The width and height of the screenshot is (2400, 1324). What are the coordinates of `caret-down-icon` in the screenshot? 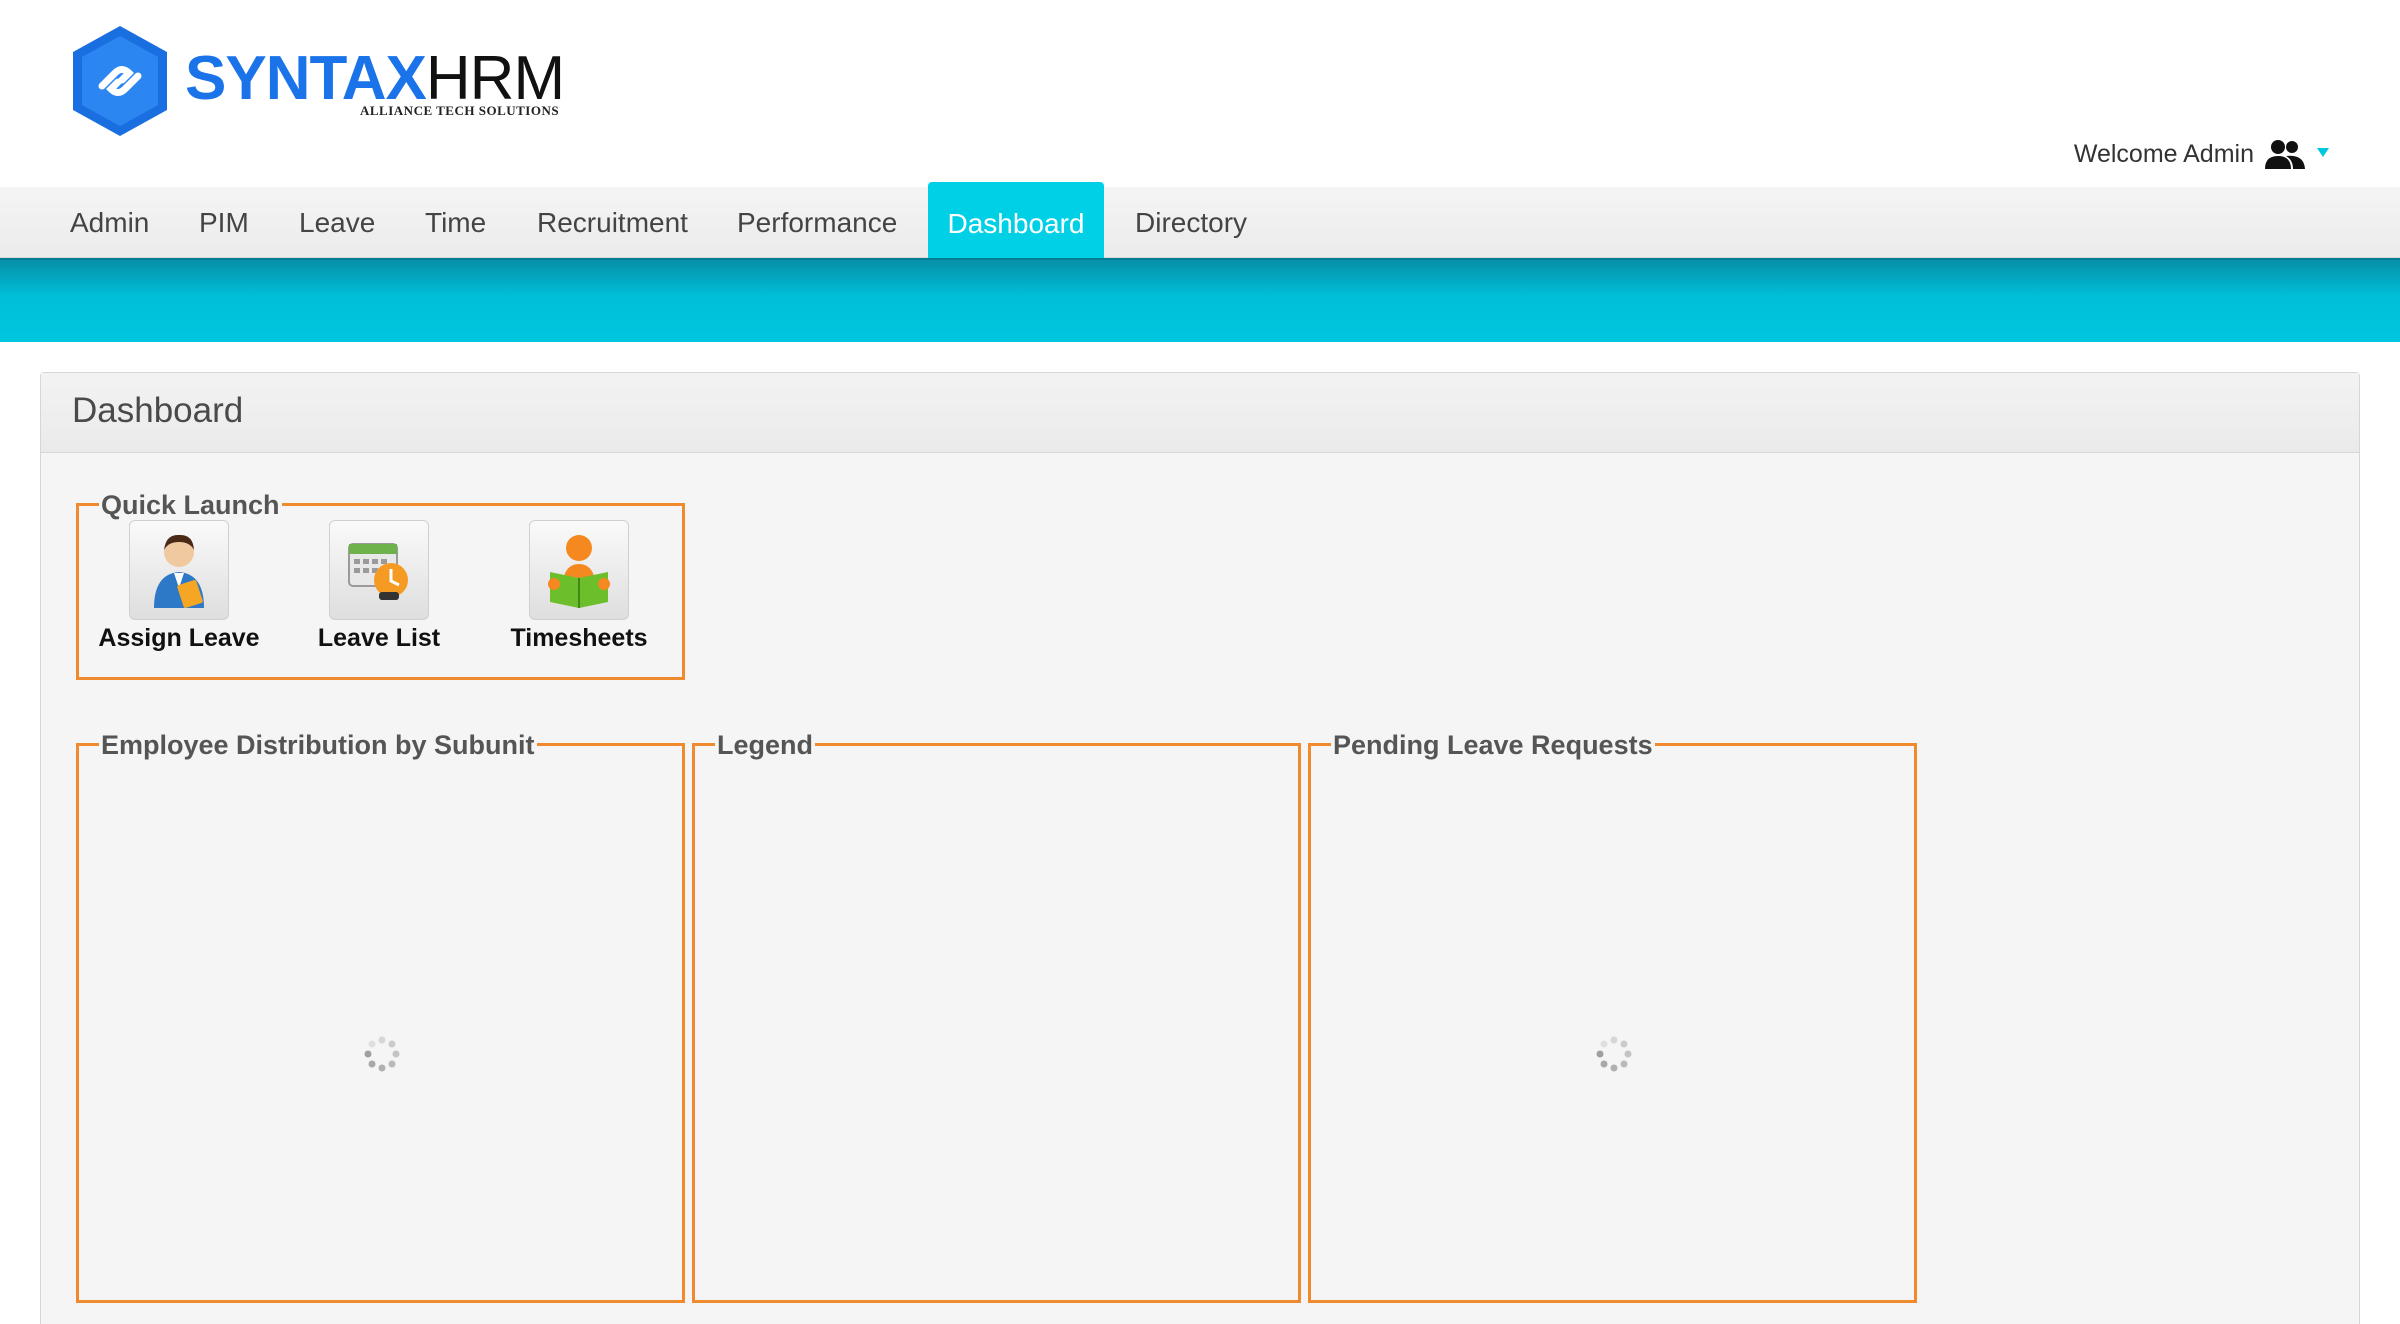 It's located at (2323, 154).